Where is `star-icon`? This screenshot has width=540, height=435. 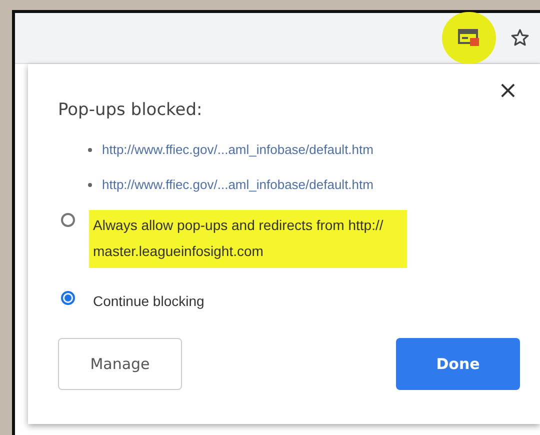
star-icon is located at coordinates (520, 38).